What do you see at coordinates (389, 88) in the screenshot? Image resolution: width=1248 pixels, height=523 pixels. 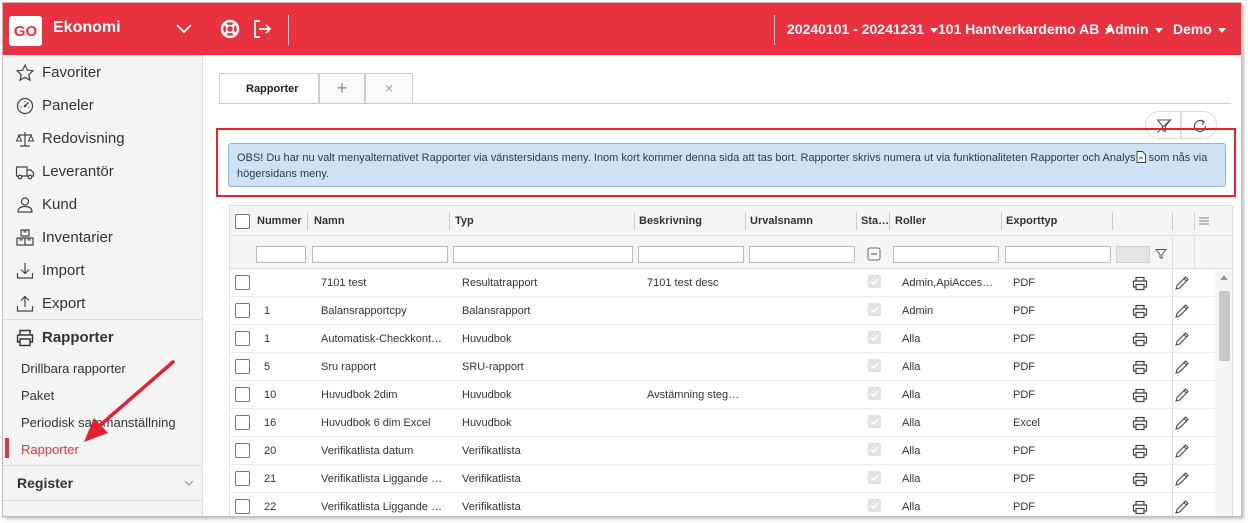 I see `close-tab-button: ×` at bounding box center [389, 88].